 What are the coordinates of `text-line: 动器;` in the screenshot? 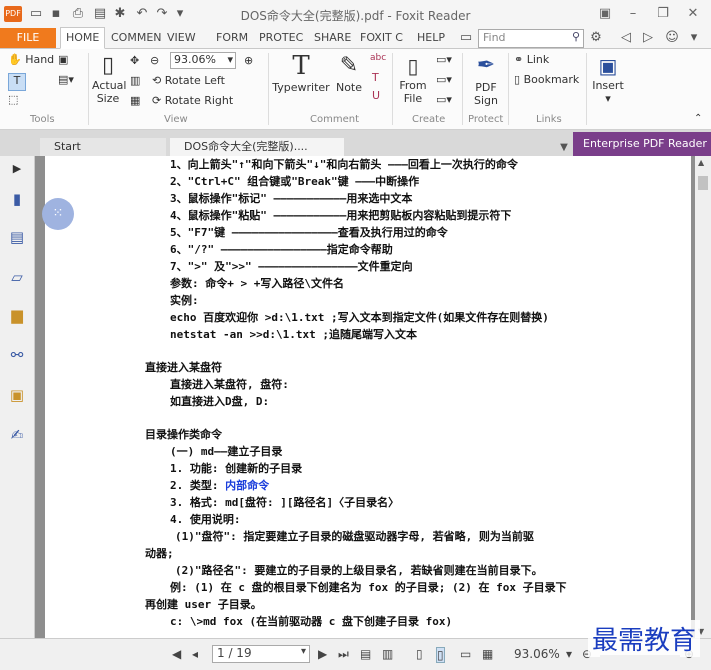 It's located at (159, 553).